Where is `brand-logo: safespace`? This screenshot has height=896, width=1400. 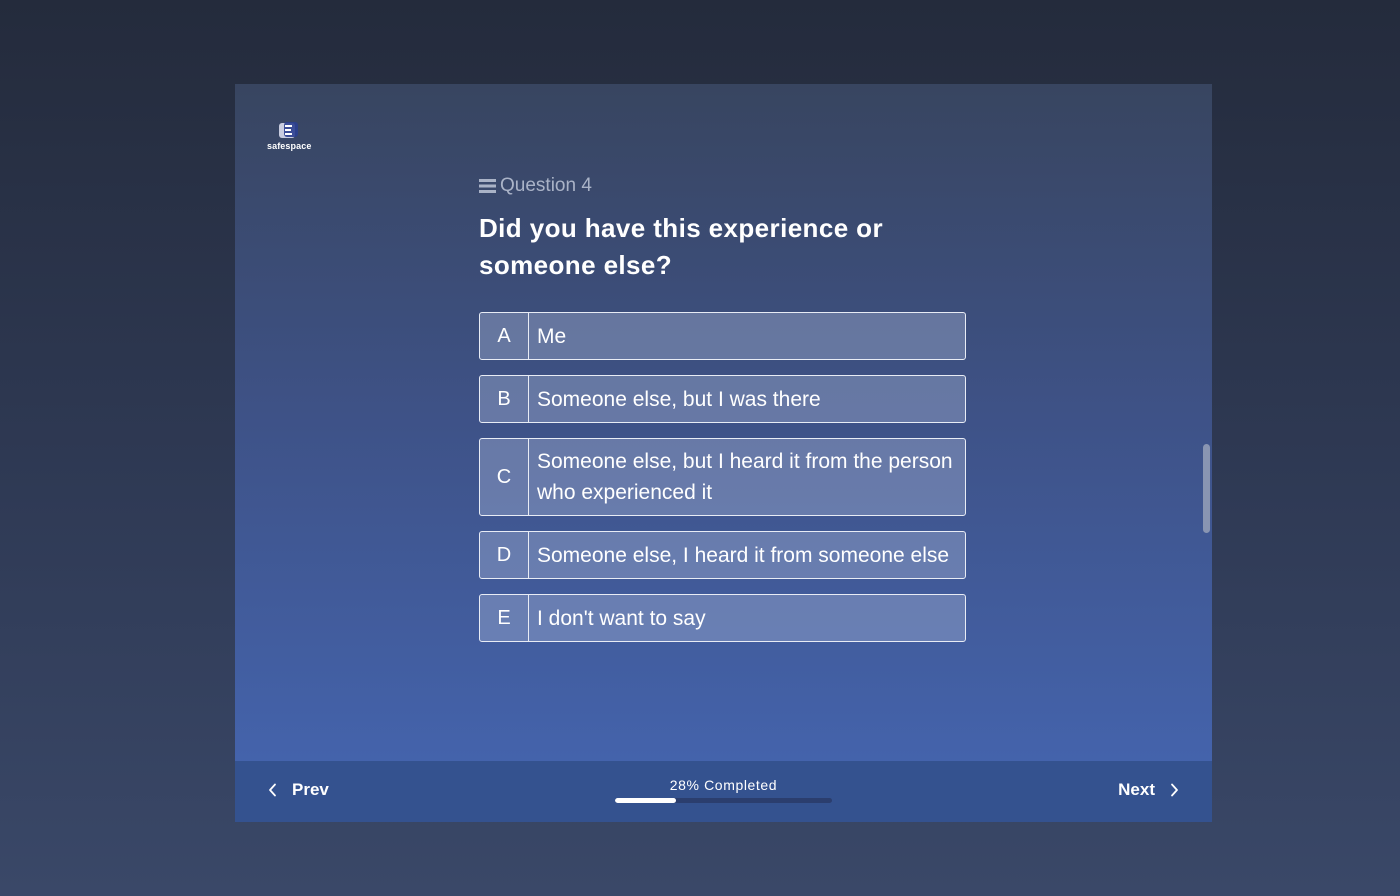 brand-logo: safespace is located at coordinates (289, 139).